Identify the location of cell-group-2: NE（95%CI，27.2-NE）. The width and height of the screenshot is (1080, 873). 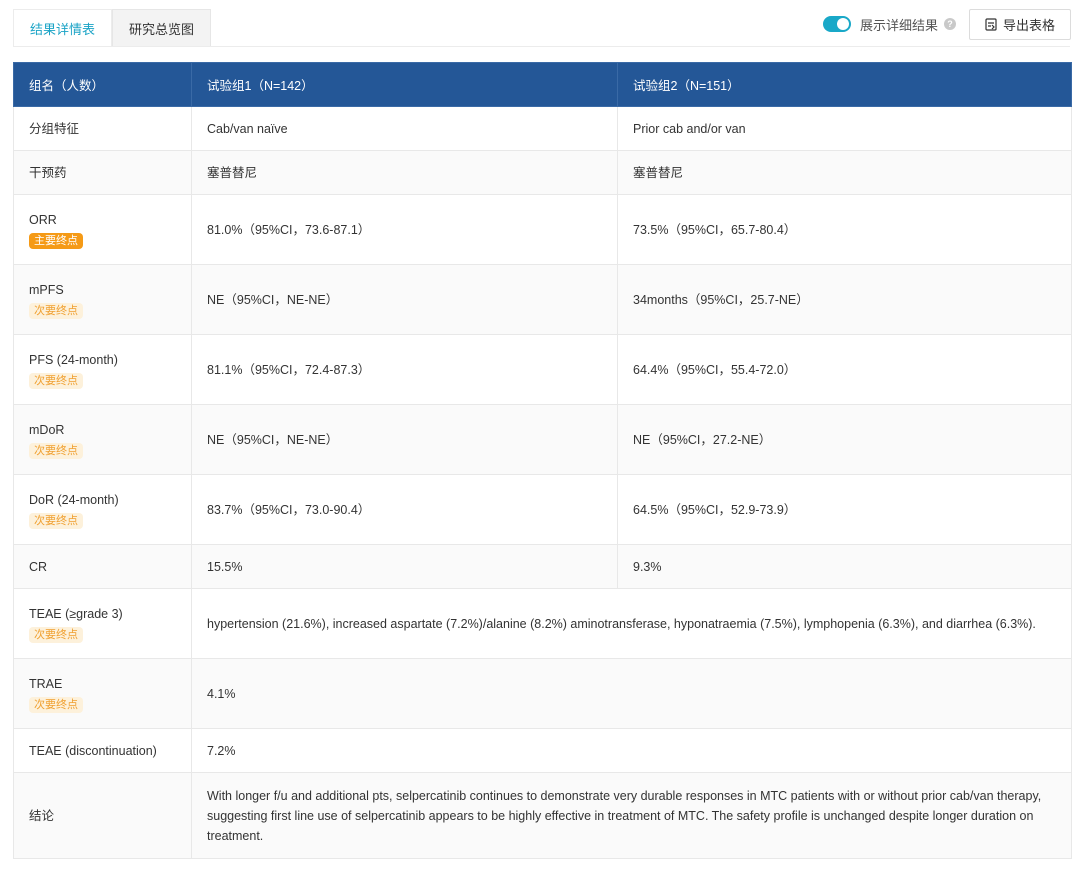
(844, 439).